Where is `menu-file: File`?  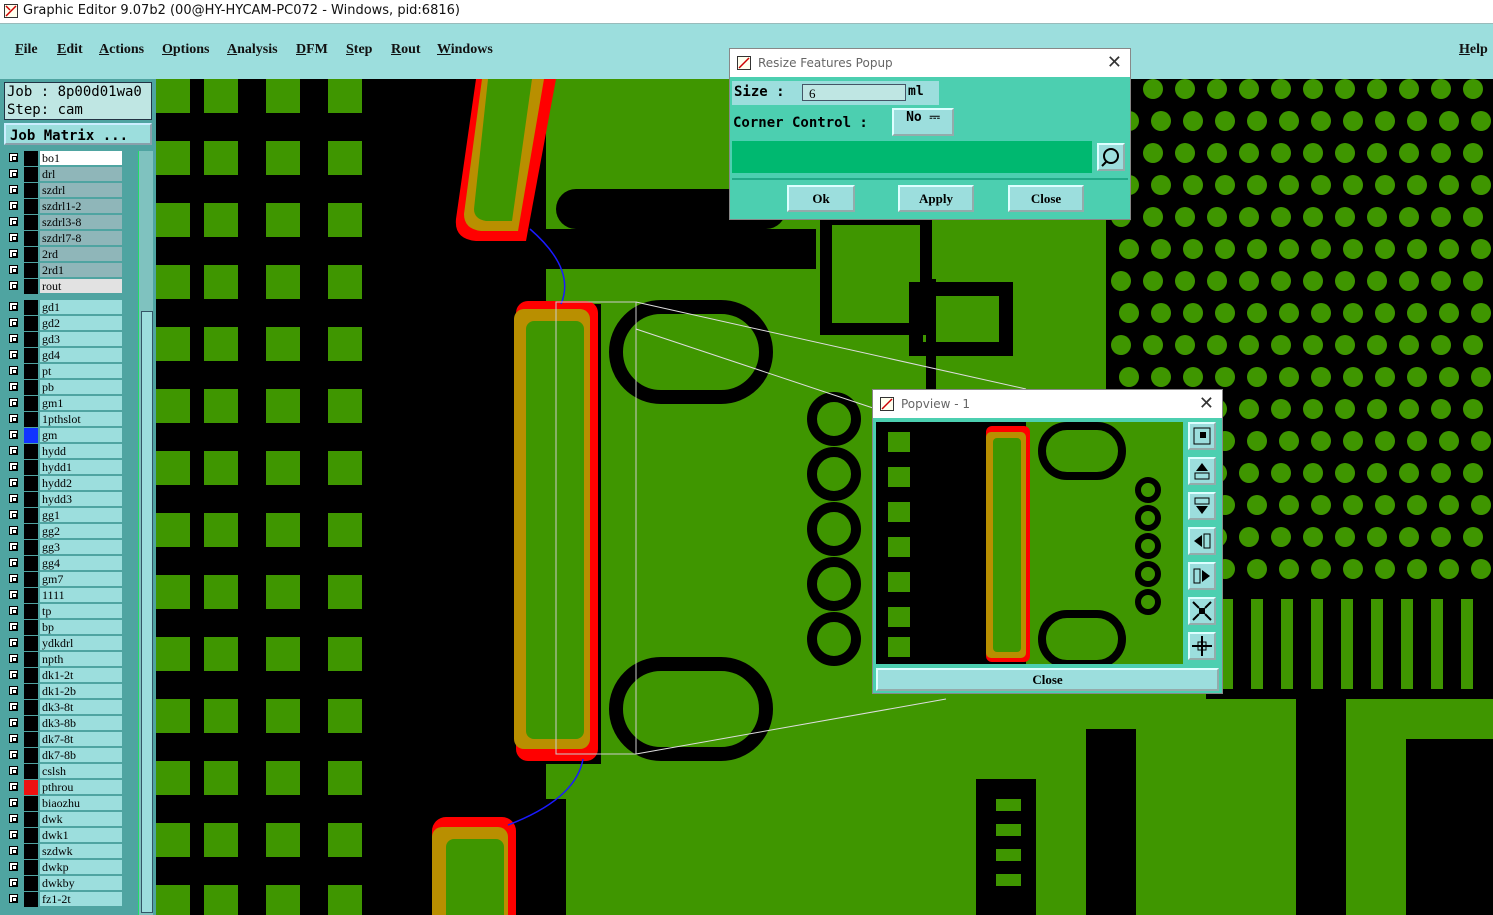 menu-file: File is located at coordinates (26, 50).